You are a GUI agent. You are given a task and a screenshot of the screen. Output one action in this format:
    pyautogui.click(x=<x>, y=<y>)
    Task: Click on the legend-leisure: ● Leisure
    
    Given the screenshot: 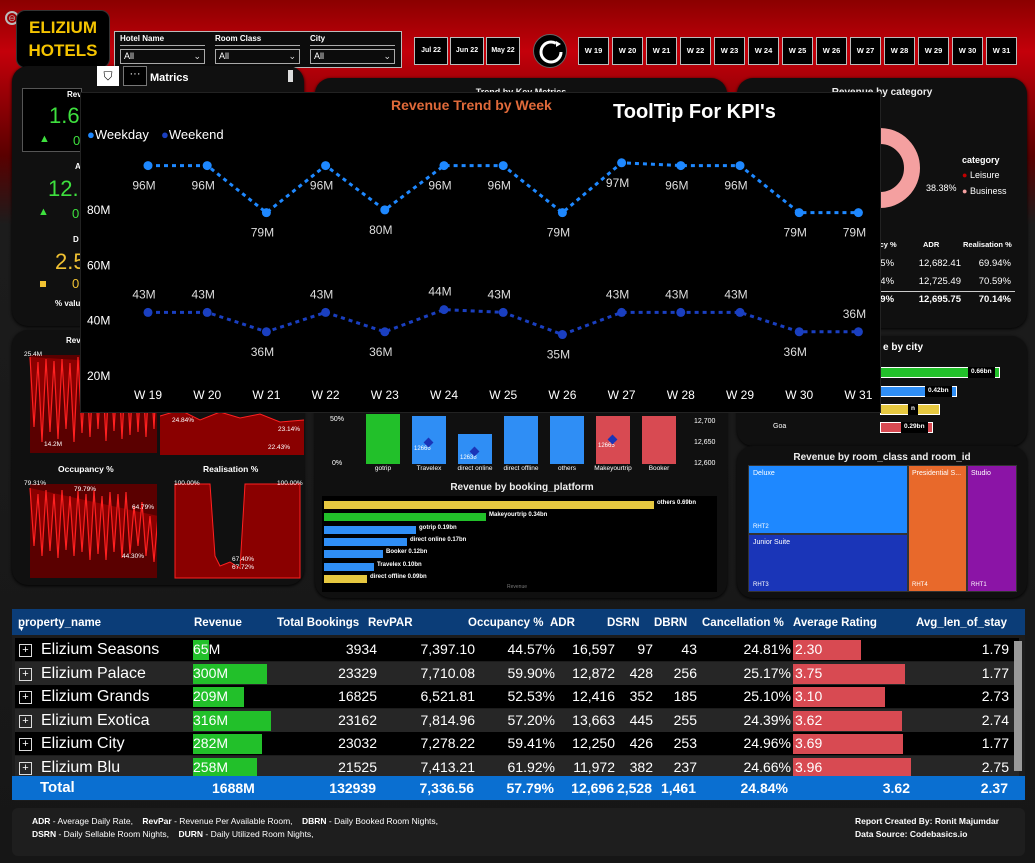 What is the action you would take?
    pyautogui.click(x=980, y=175)
    